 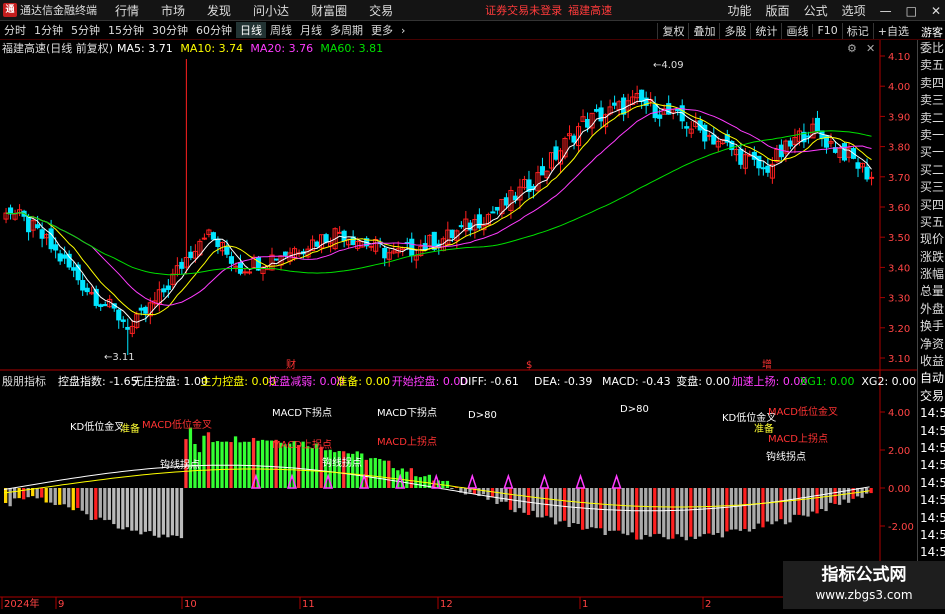 I want to click on x-tick-label: 11, so click(x=308, y=604).